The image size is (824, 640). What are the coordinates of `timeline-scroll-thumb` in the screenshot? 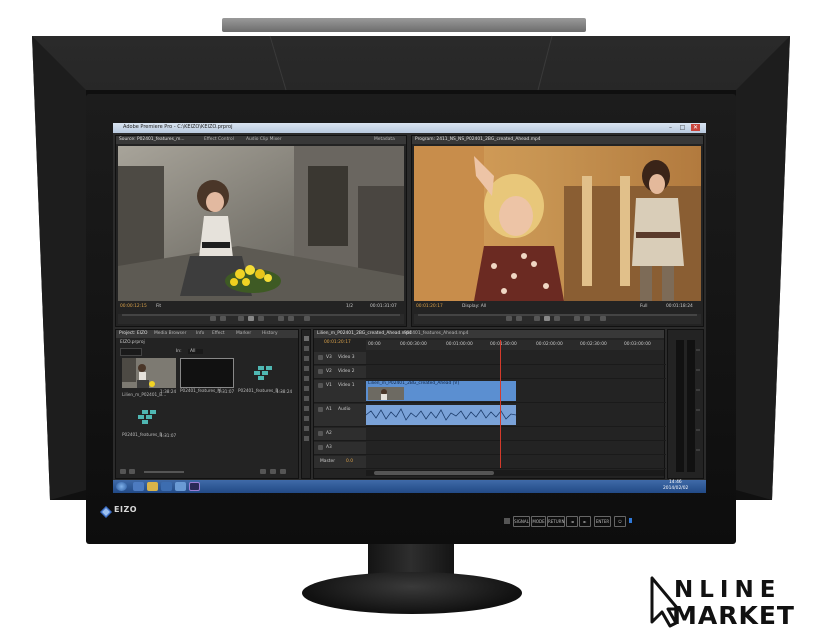 It's located at (434, 473).